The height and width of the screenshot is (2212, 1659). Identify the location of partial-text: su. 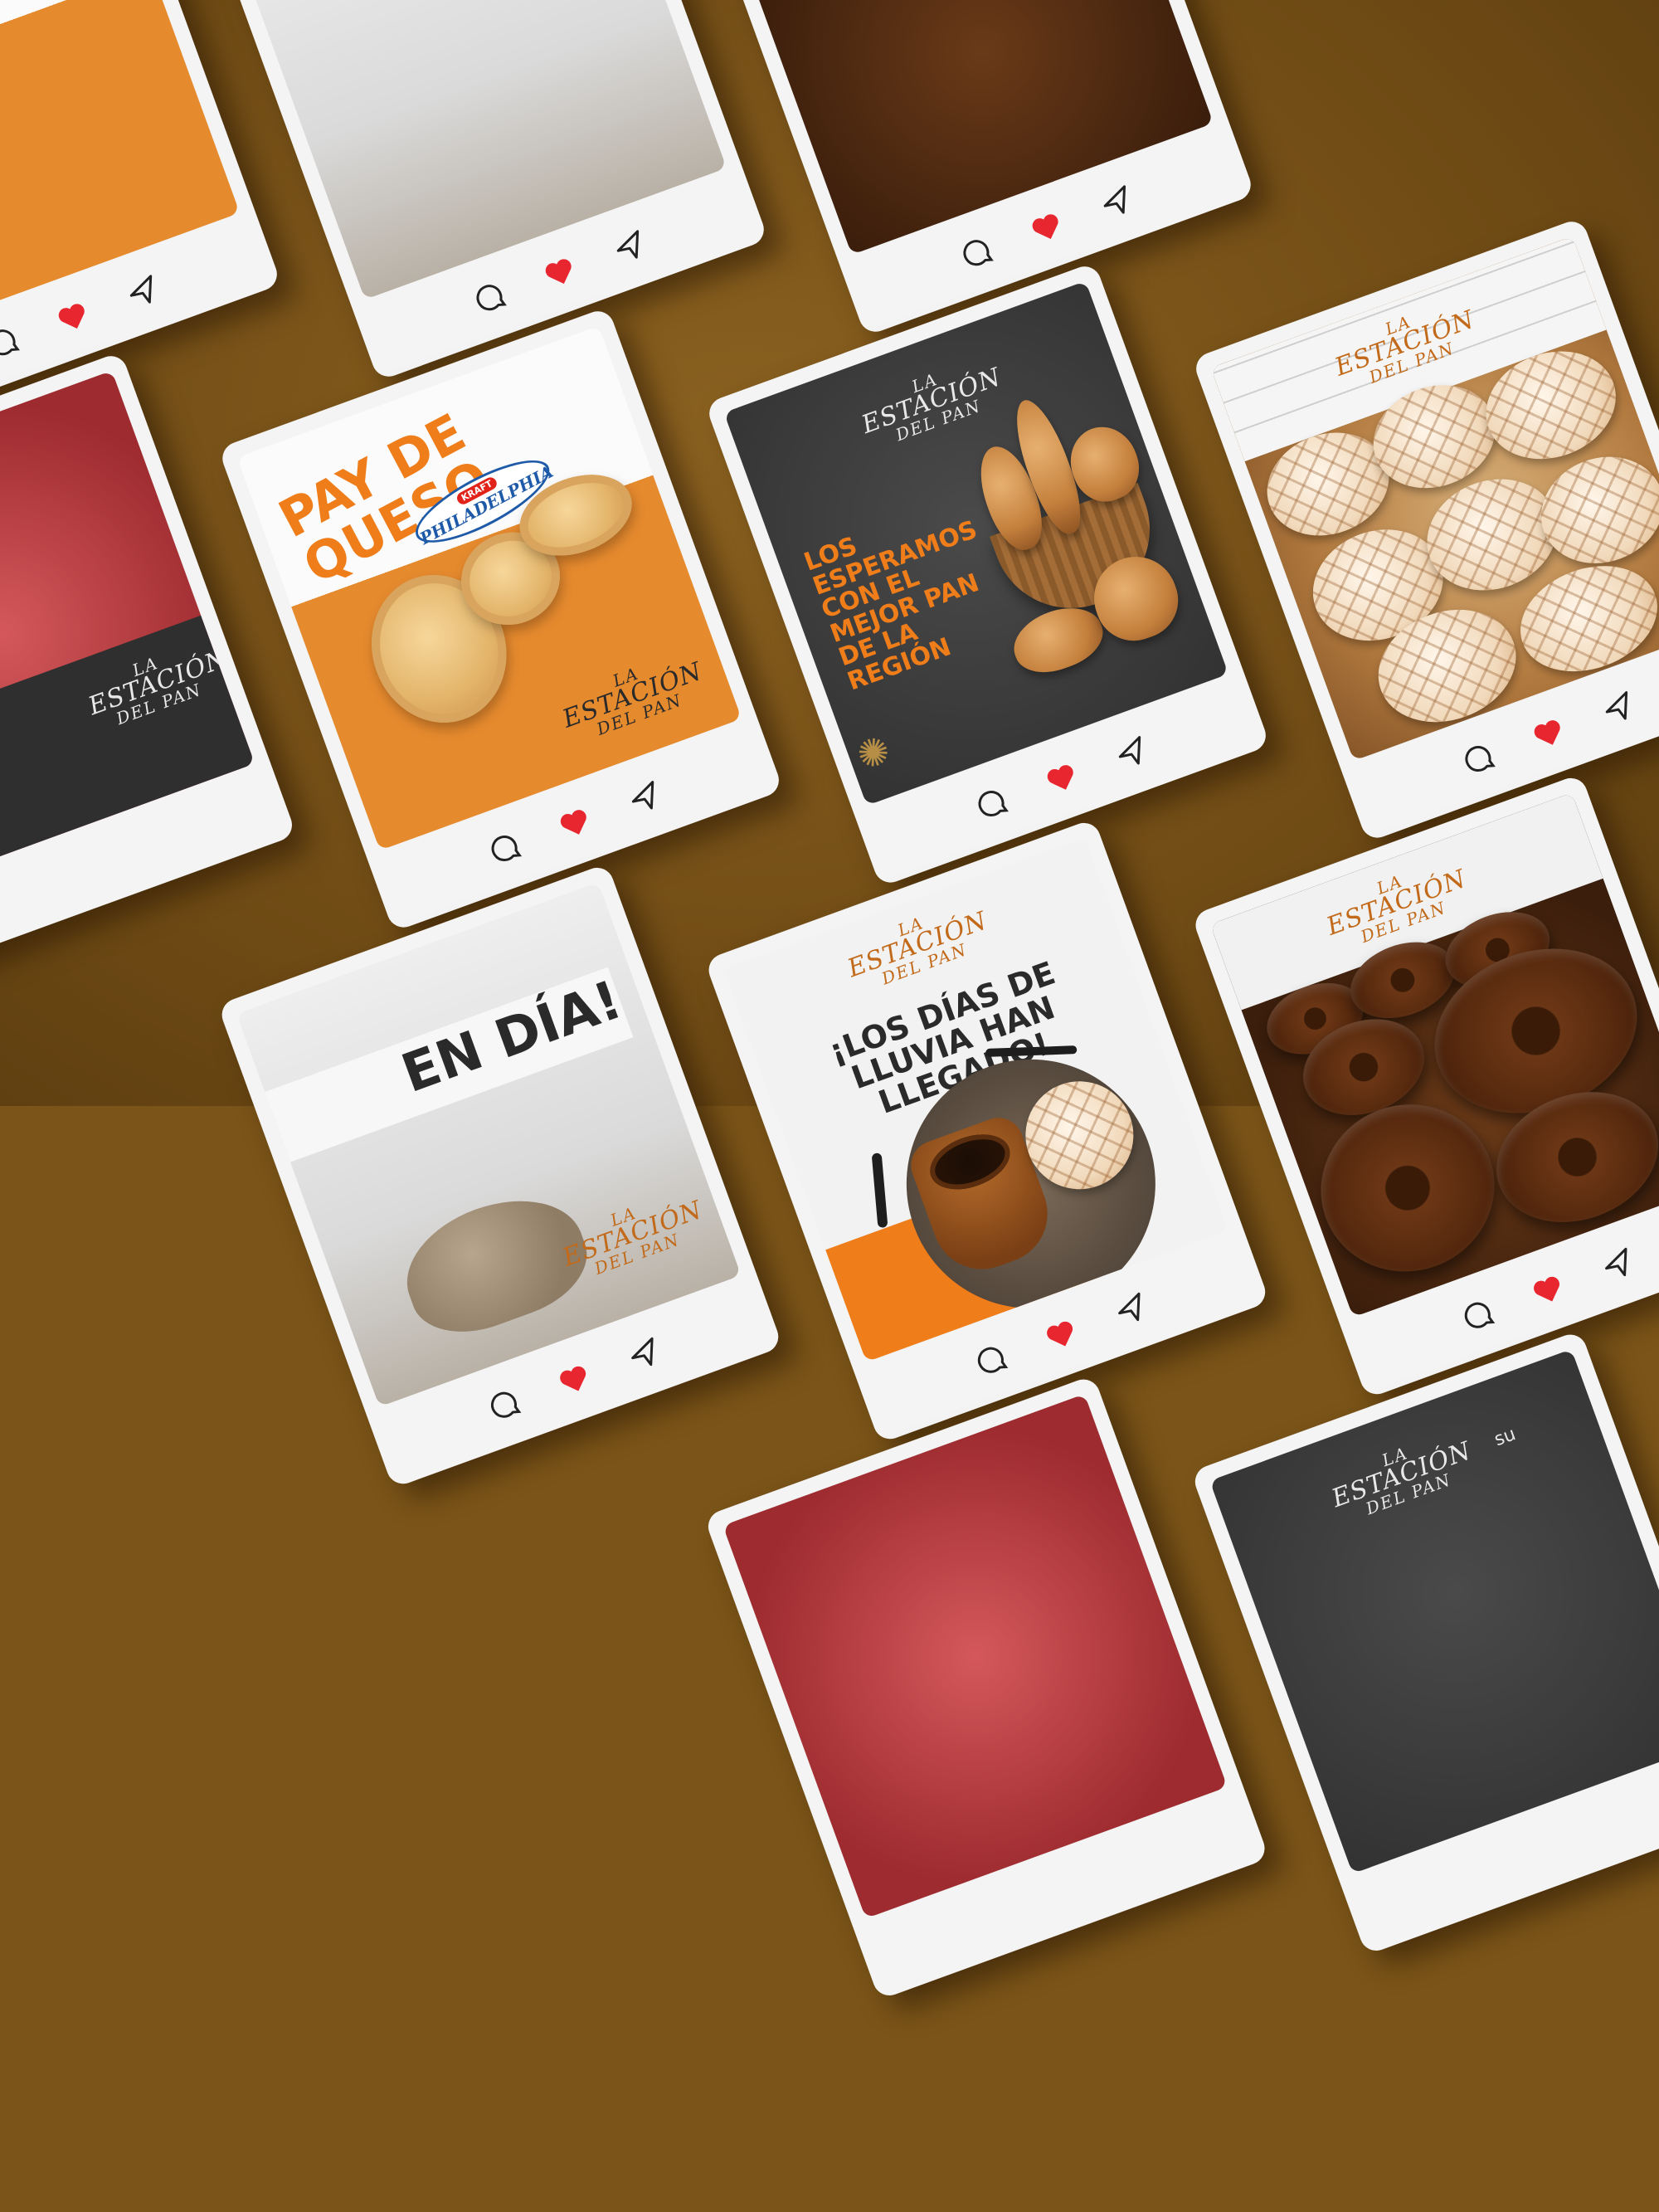
(1505, 1437).